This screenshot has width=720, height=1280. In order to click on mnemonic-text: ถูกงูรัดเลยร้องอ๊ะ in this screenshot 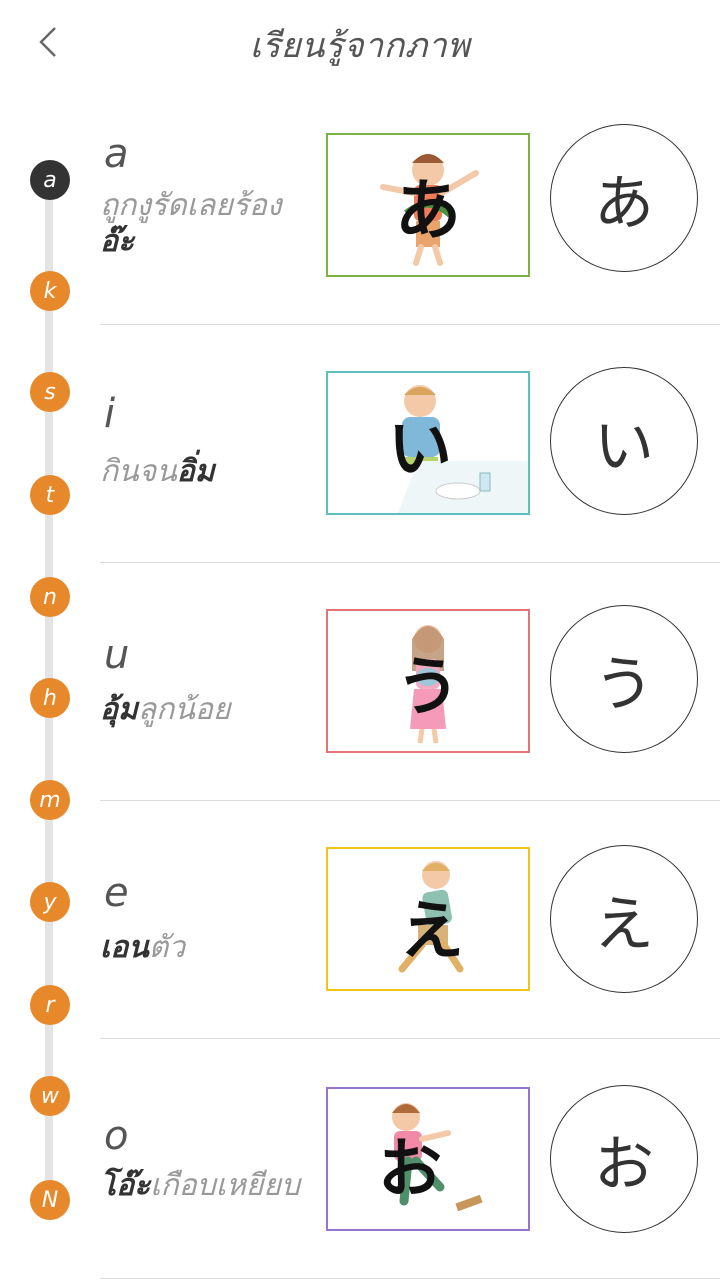, I will do `click(191, 223)`.